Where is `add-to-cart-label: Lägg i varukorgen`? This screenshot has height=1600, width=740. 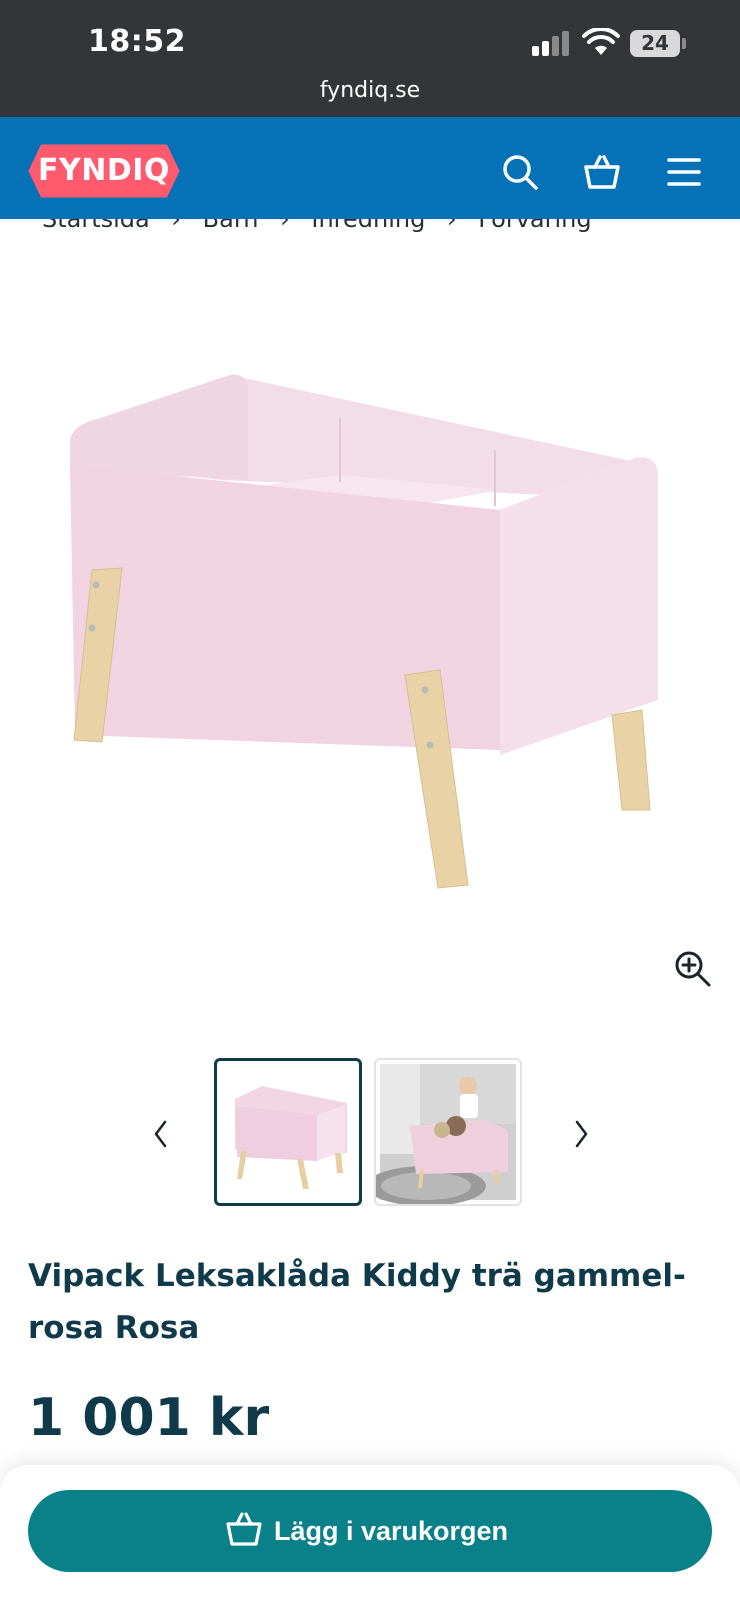 add-to-cart-label: Lägg i varukorgen is located at coordinates (391, 1531).